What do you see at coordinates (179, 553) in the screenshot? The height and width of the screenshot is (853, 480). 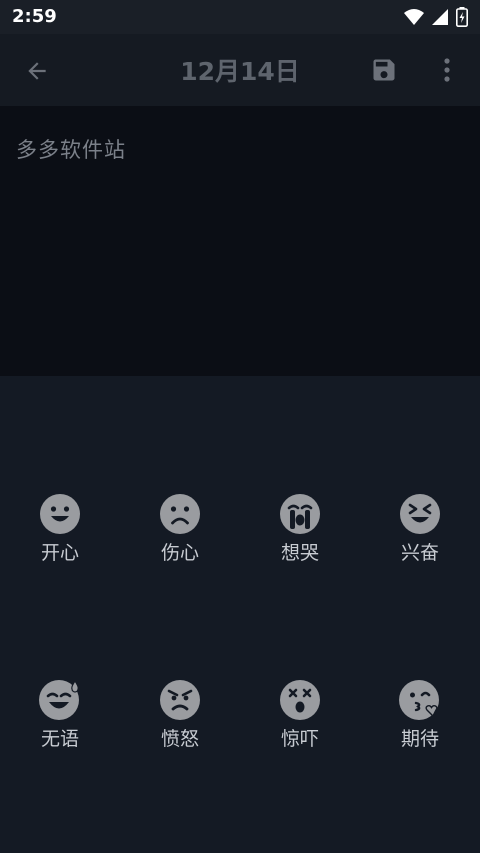 I see `mood-label: 伤心` at bounding box center [179, 553].